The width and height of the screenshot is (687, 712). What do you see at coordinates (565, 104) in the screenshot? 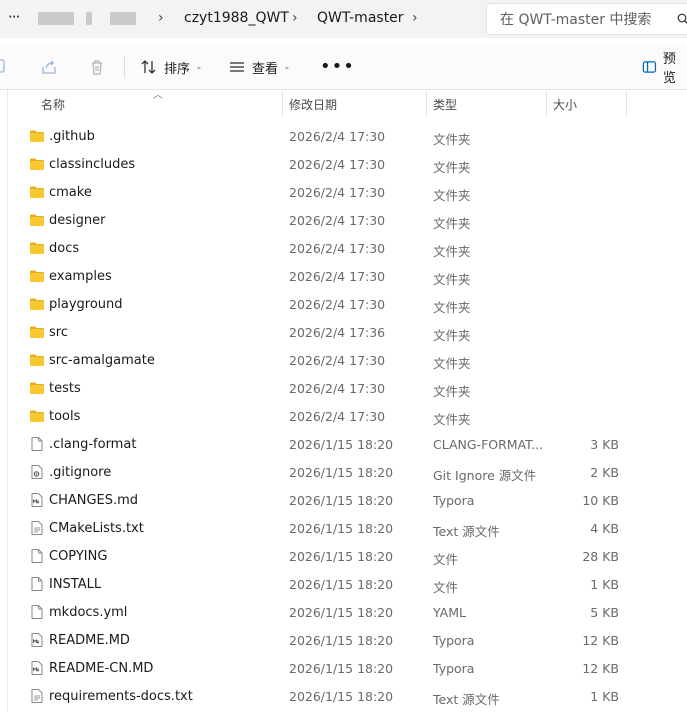
I see `column-header-size: 大小` at bounding box center [565, 104].